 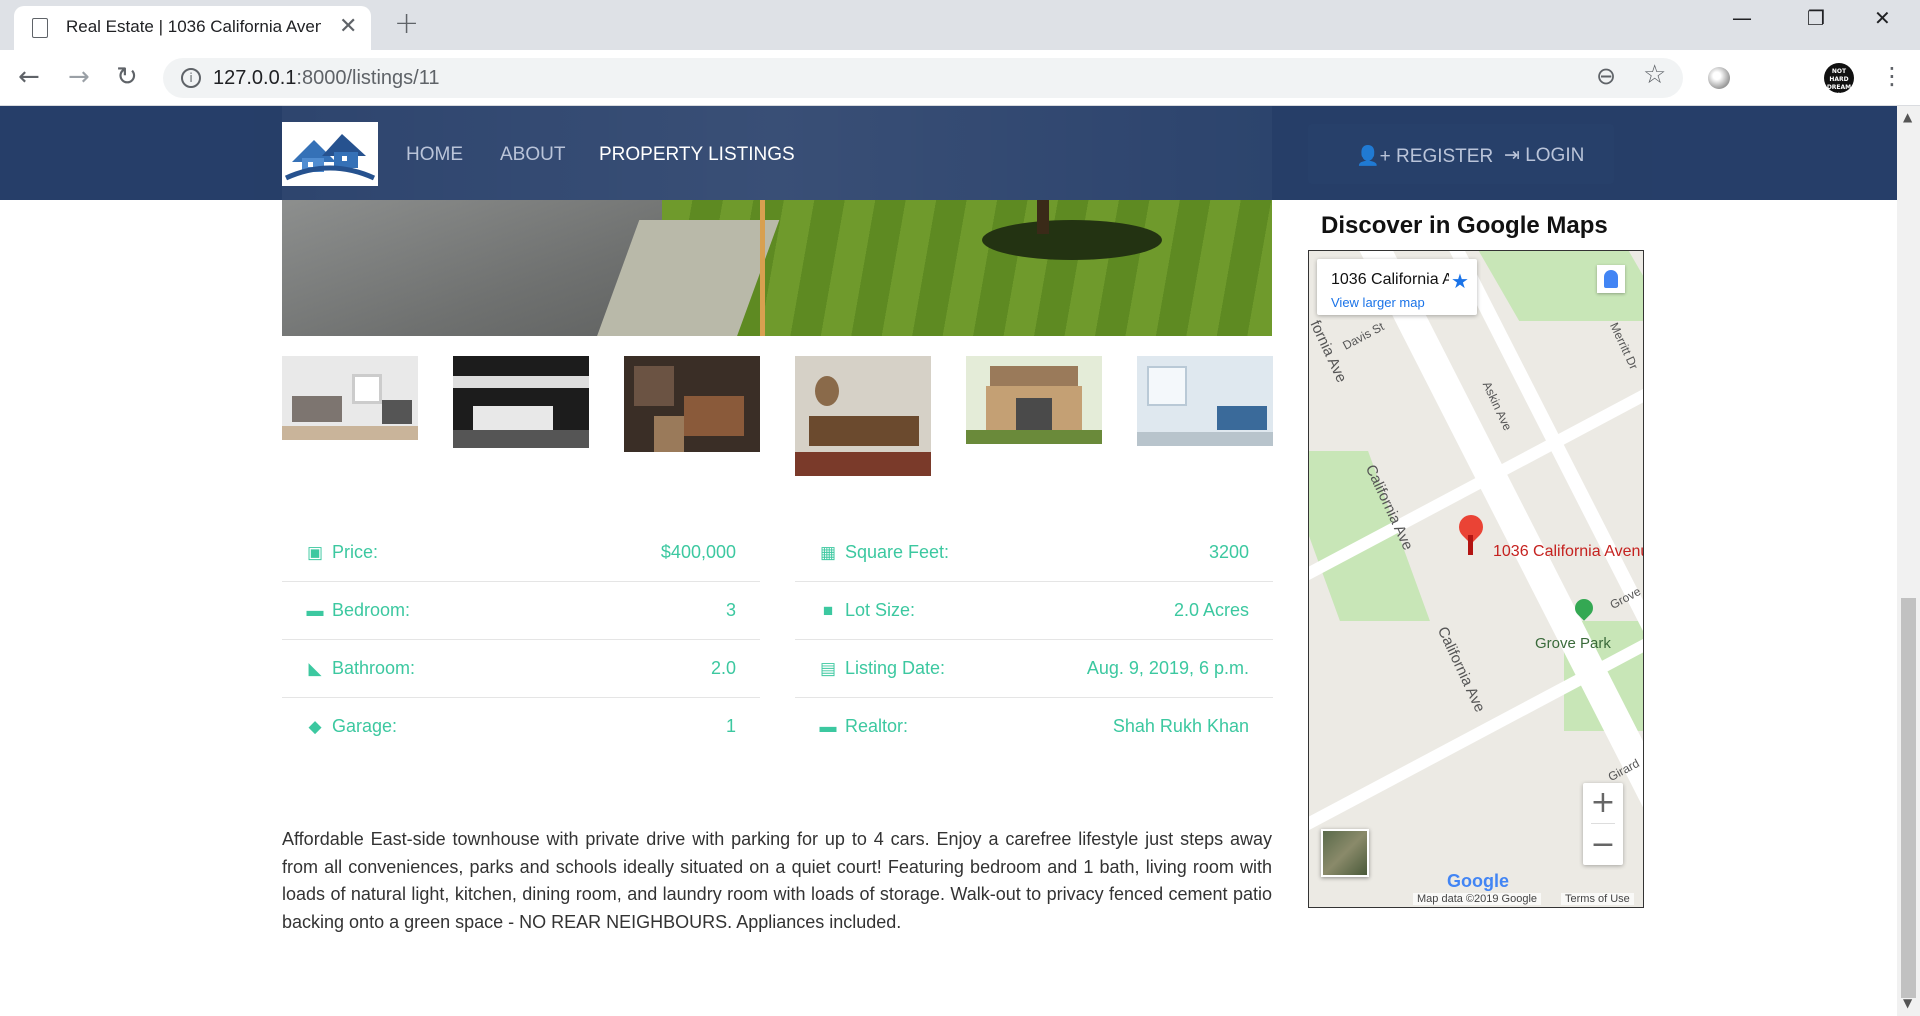 What do you see at coordinates (1603, 803) in the screenshot?
I see `zoom-in-button: +` at bounding box center [1603, 803].